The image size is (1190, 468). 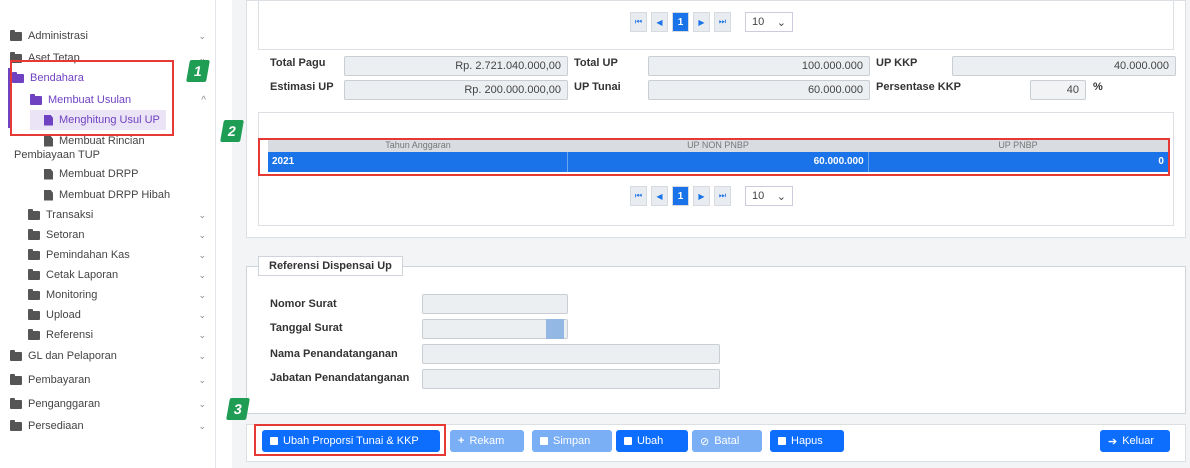 I want to click on sidebar-item-membuat-rincian: Membuat Rincian, so click(x=107, y=141).